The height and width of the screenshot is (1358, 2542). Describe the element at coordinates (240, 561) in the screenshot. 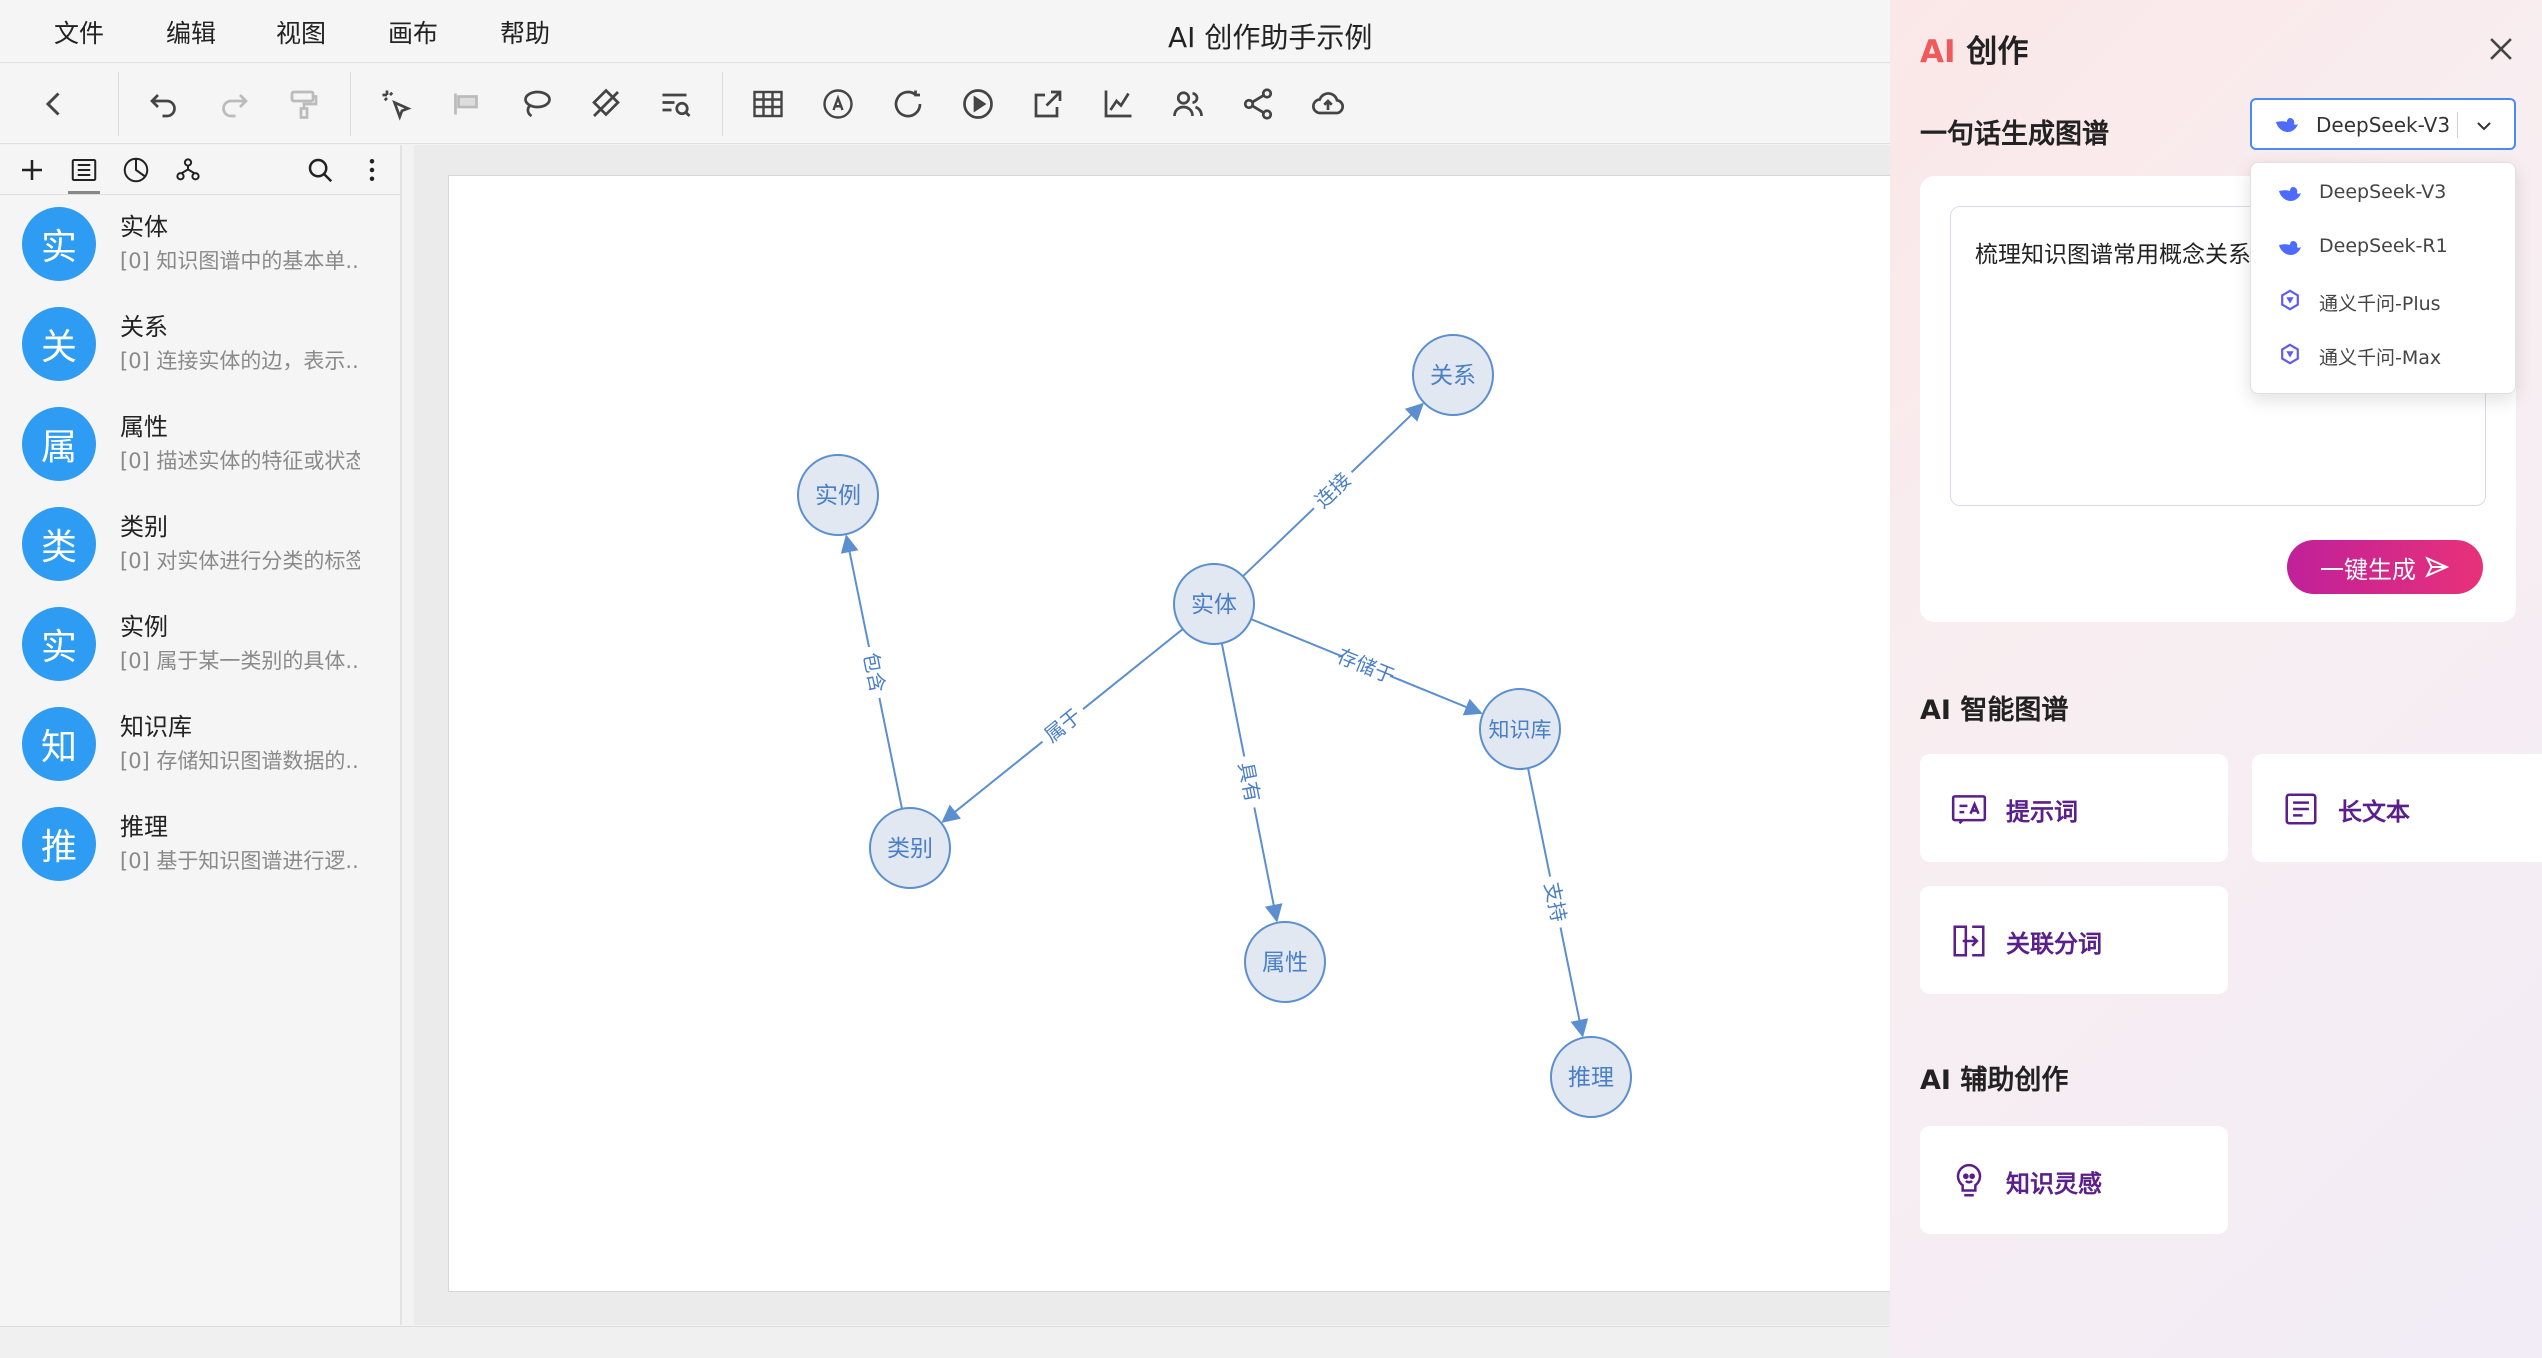

I see `entity-desc: [0] 对实体进行分类的标签` at that location.